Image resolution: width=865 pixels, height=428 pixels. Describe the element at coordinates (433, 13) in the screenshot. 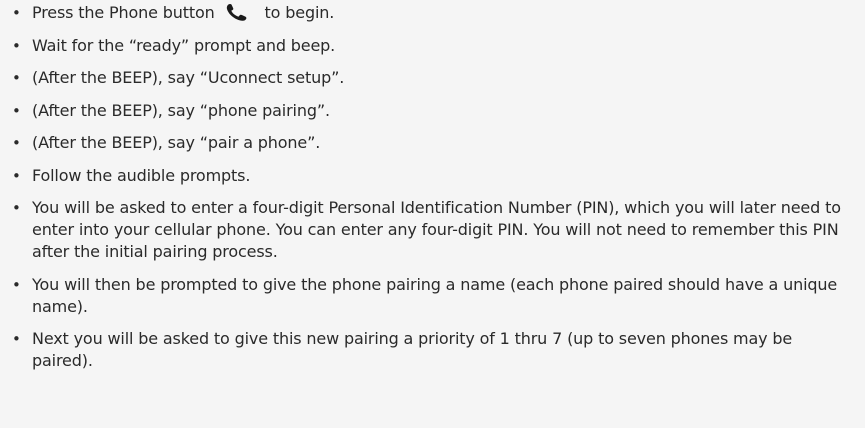

I see `list-item-press-phone-button: • Press the Phone button to begin.` at that location.